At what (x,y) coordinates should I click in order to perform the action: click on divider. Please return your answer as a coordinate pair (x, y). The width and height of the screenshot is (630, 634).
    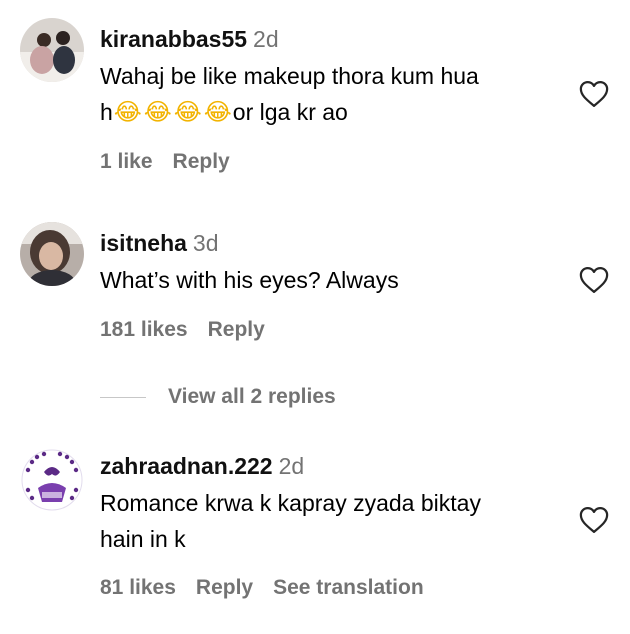
    Looking at the image, I should click on (123, 397).